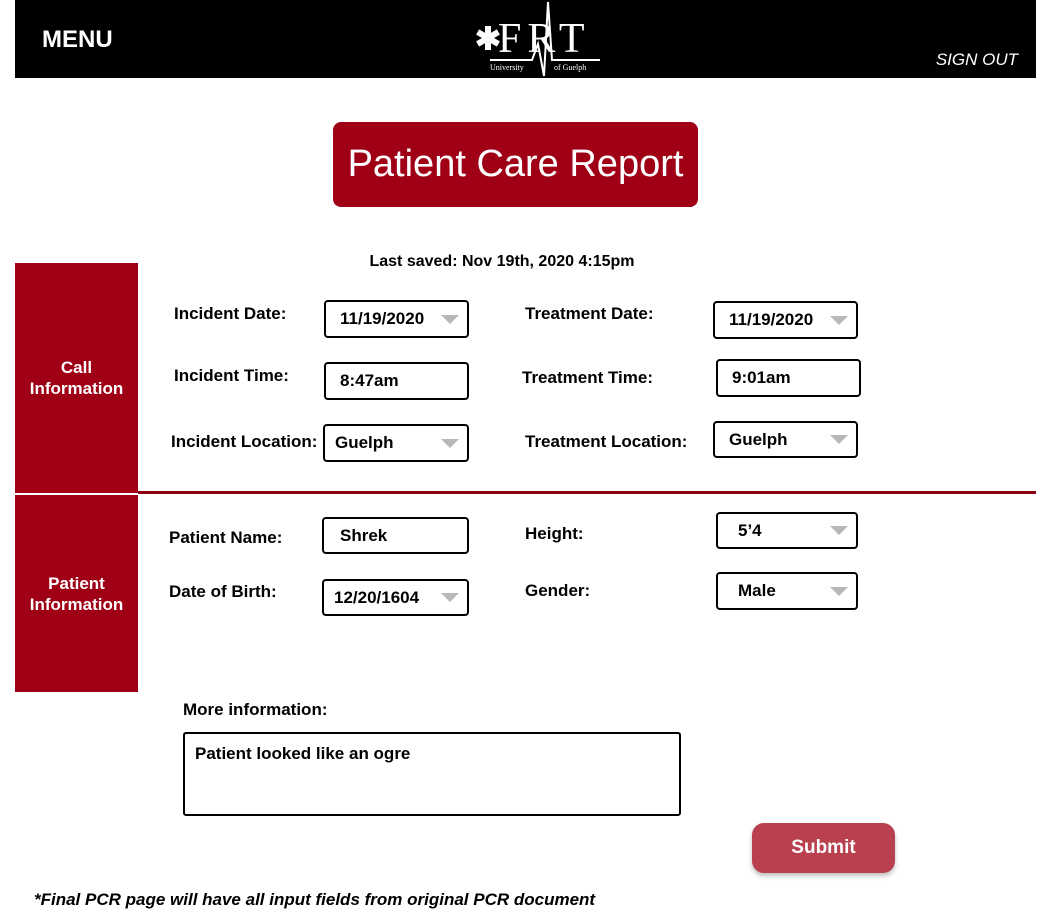  I want to click on patient-information-section: Patient Information, so click(76, 593).